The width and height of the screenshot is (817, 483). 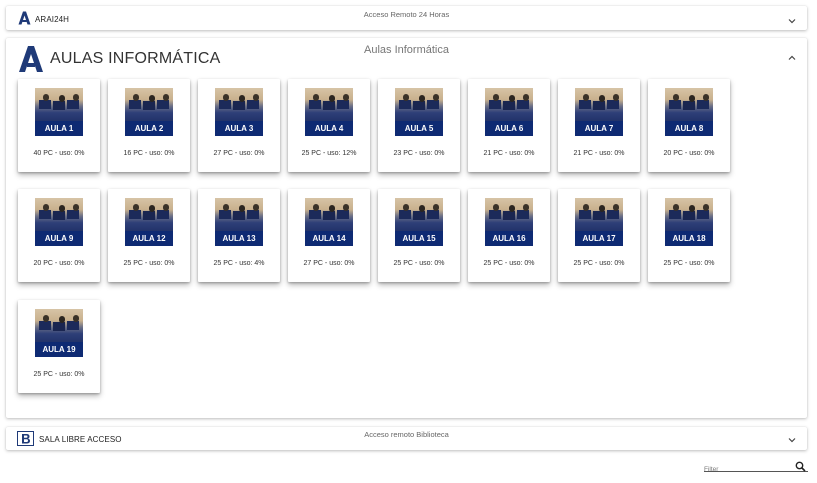 I want to click on aula-label: AULA 12, so click(x=149, y=238).